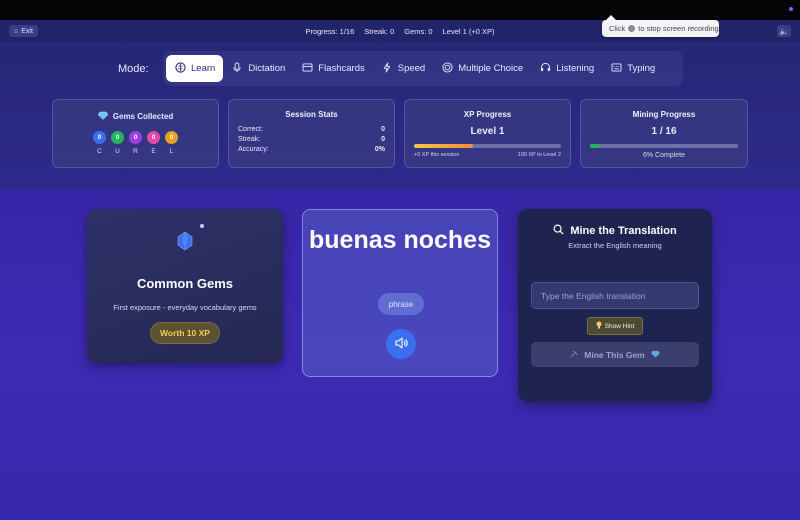 This screenshot has width=800, height=520. I want to click on brain-icon, so click(180, 68).